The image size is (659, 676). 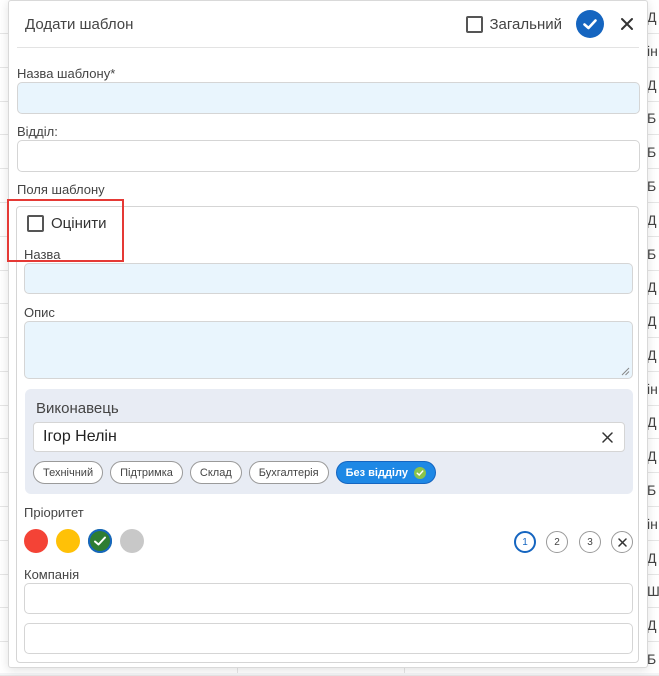 I want to click on close-button, so click(x=627, y=24).